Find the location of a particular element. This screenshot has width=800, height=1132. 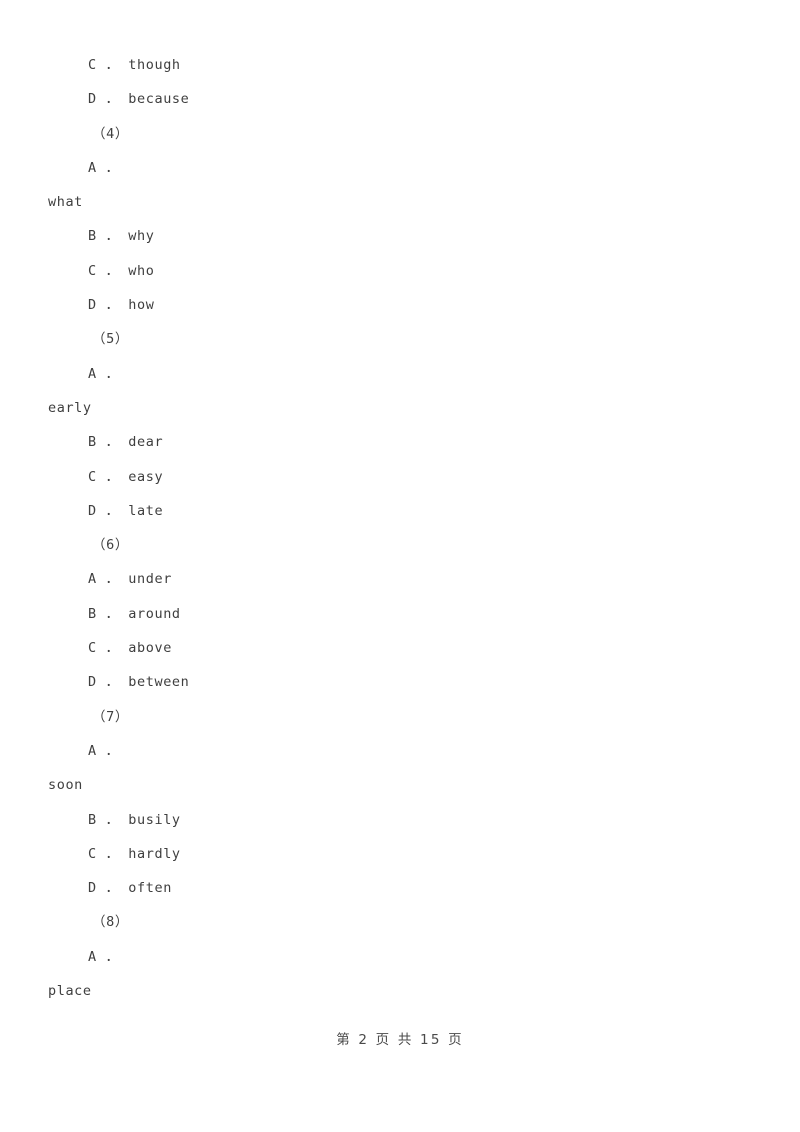

doc-line-q7-opt-d: D ． often is located at coordinates (130, 888).